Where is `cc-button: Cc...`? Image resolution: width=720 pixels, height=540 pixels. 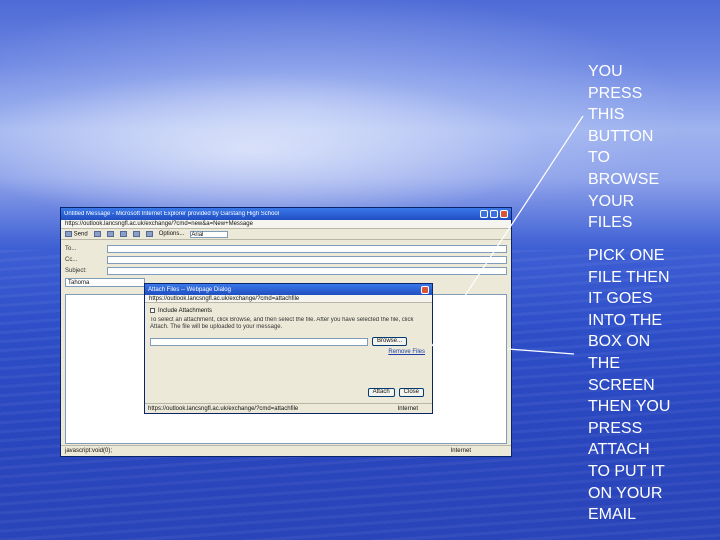 cc-button: Cc... is located at coordinates (84, 260).